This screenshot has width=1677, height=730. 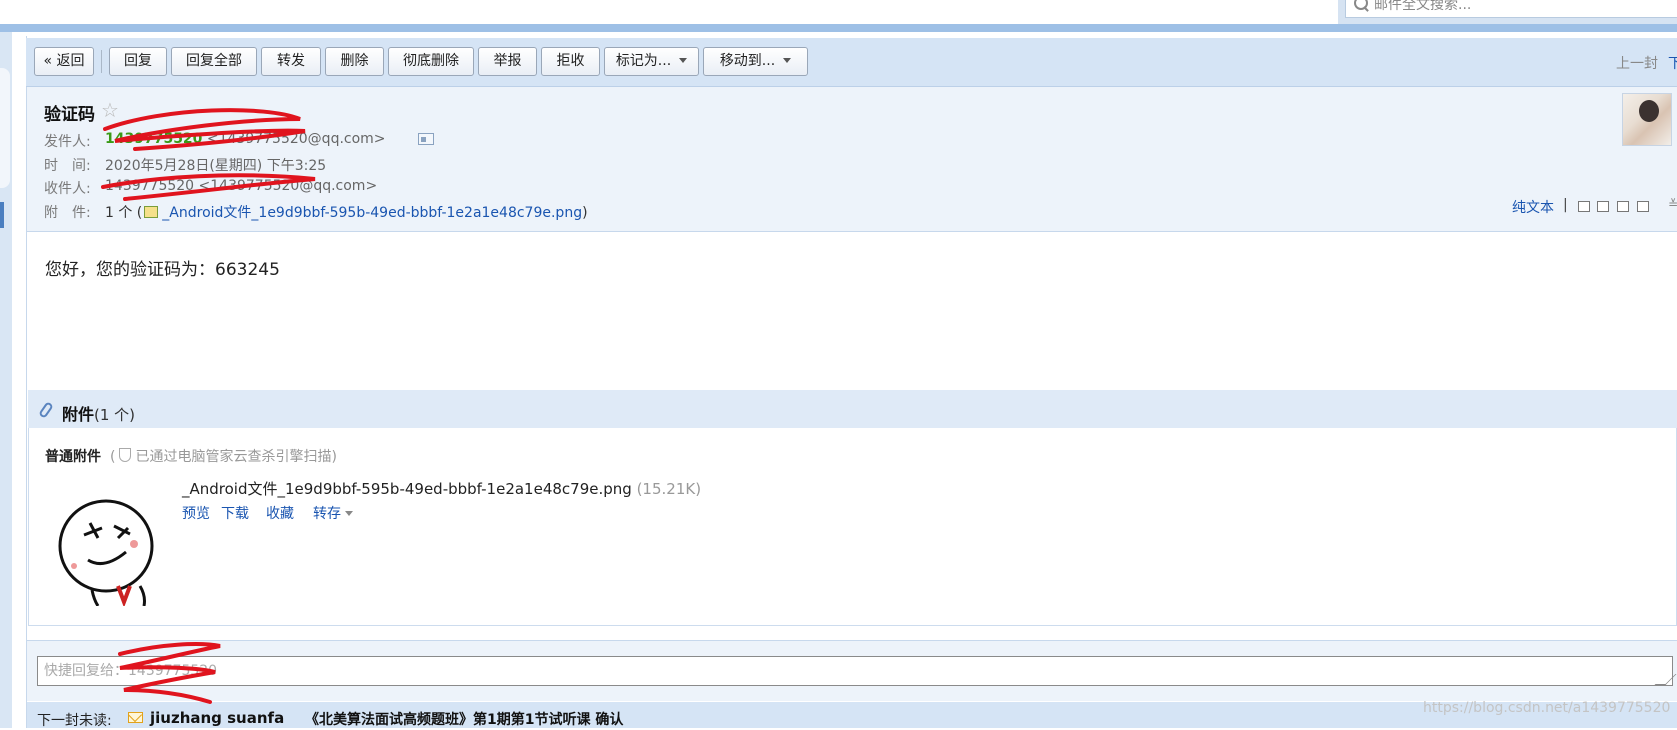 What do you see at coordinates (570, 61) in the screenshot?
I see `reject-button: 拒收` at bounding box center [570, 61].